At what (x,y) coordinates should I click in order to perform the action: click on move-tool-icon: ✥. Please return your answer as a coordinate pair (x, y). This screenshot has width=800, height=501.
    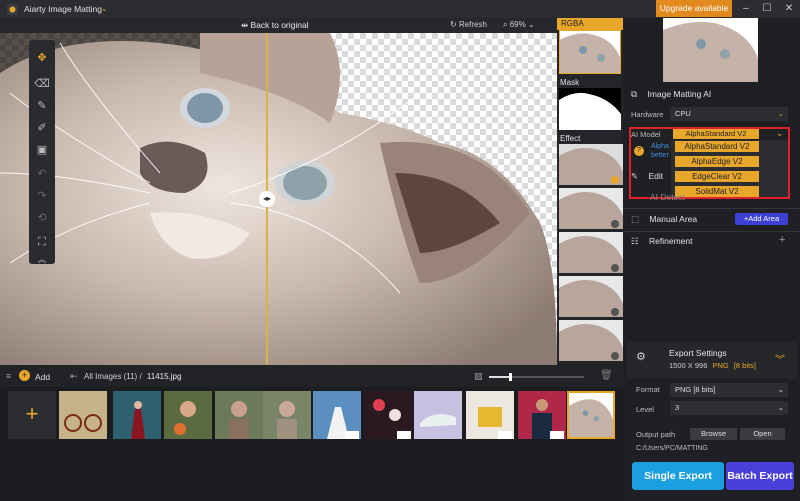
    Looking at the image, I should click on (42, 58).